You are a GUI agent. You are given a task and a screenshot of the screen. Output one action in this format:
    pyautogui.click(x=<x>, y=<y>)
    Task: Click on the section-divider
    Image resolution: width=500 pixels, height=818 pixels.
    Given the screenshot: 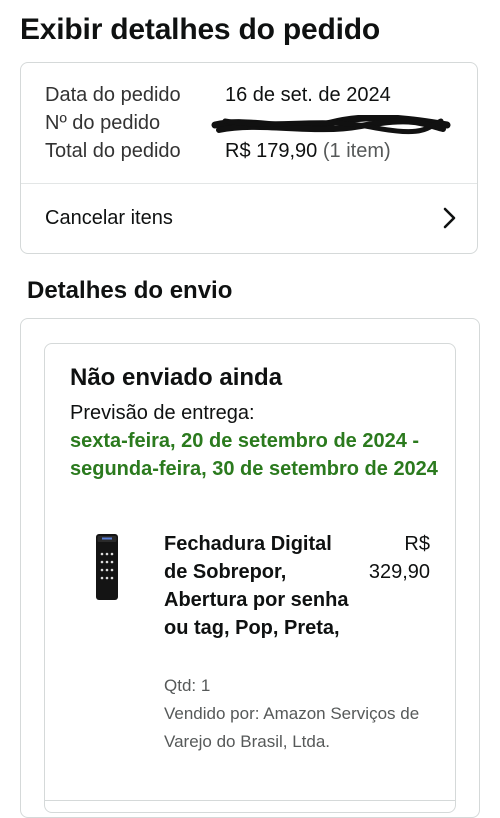 What is the action you would take?
    pyautogui.click(x=250, y=800)
    